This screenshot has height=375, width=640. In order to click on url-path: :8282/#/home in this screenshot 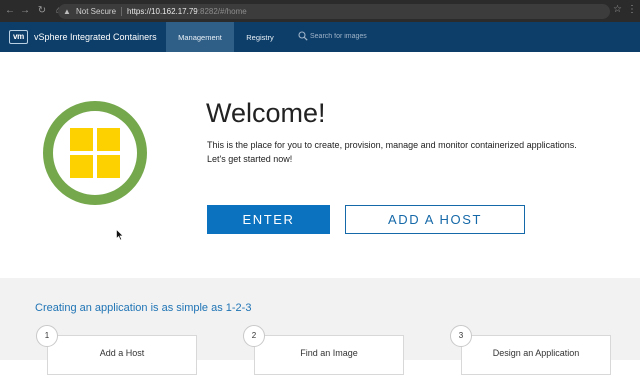, I will do `click(222, 11)`.